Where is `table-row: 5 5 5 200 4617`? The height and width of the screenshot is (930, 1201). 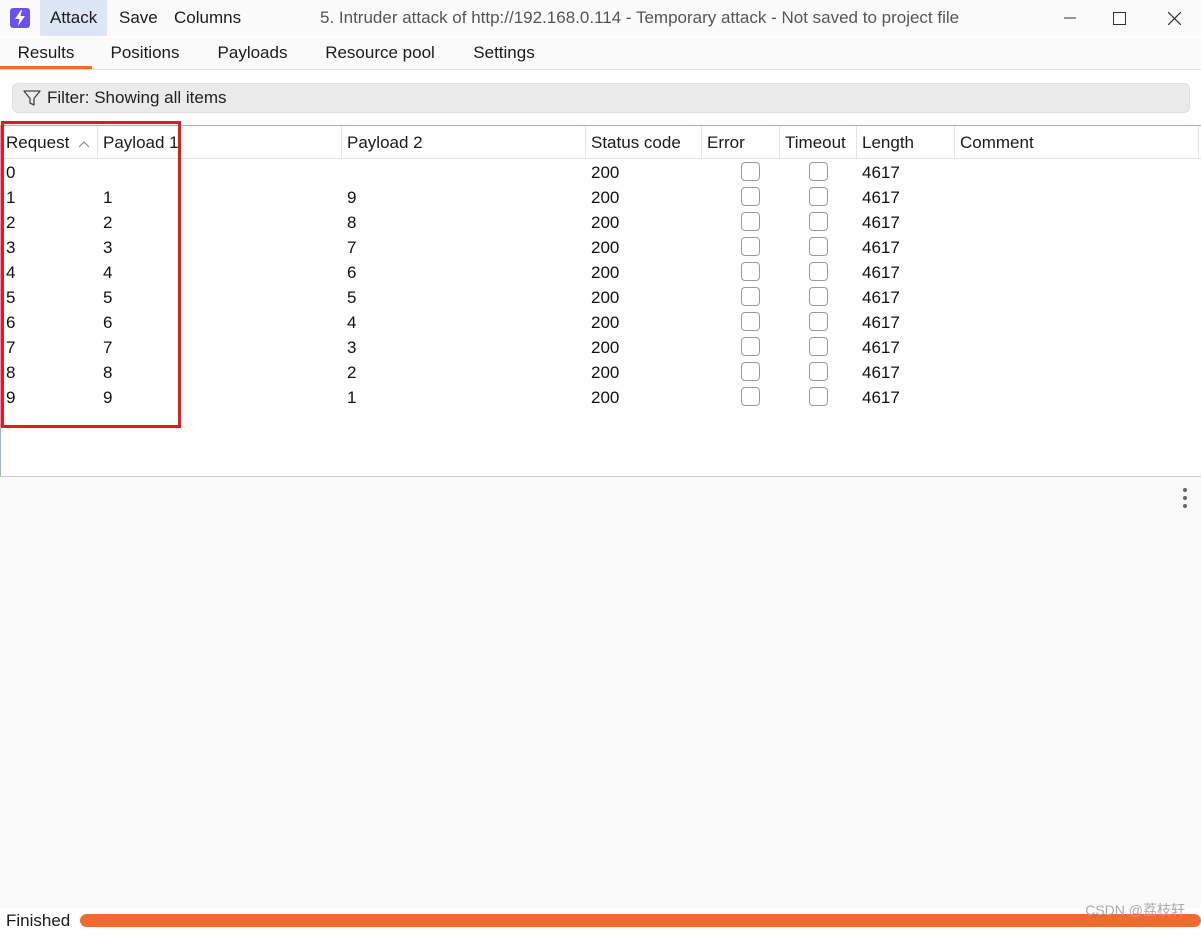 table-row: 5 5 5 200 4617 is located at coordinates (601, 297).